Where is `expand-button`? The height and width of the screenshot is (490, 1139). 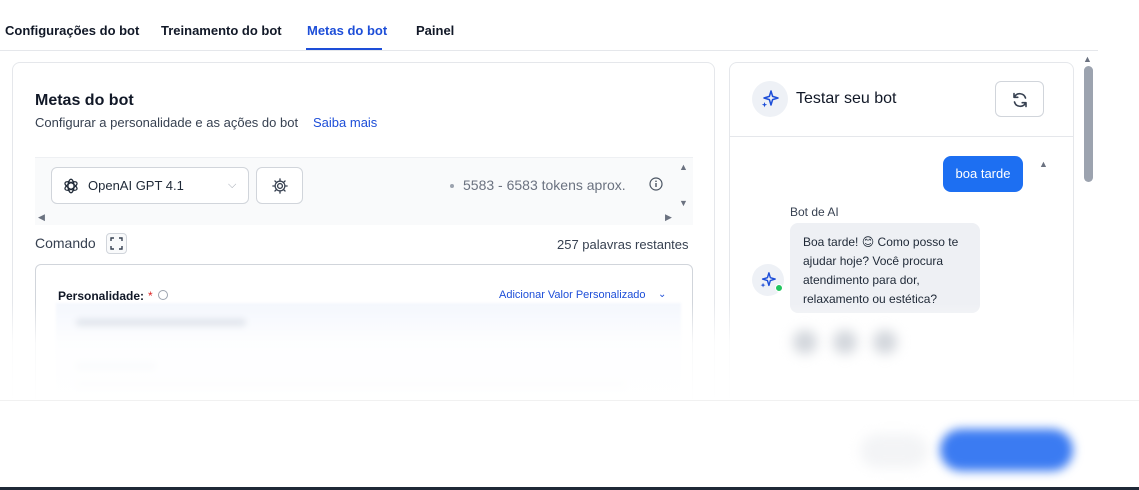
expand-button is located at coordinates (116, 243).